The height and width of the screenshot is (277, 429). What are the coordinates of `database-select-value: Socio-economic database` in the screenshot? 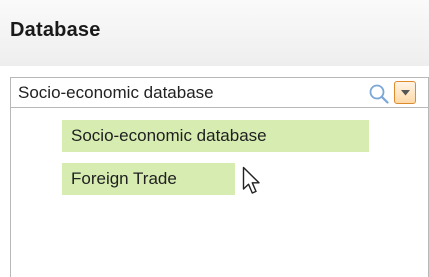 It's located at (116, 92).